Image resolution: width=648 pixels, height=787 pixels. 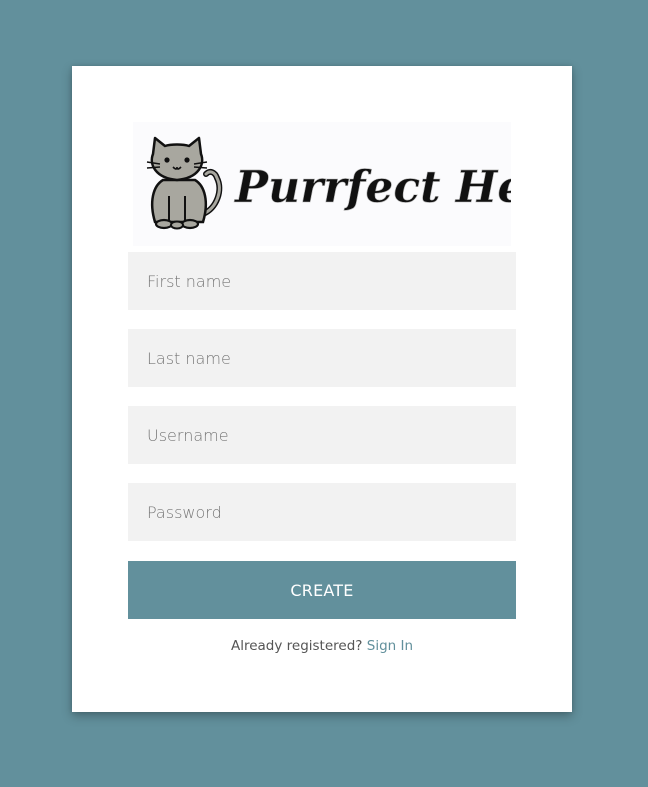 I want to click on first-name-field, so click(x=322, y=281).